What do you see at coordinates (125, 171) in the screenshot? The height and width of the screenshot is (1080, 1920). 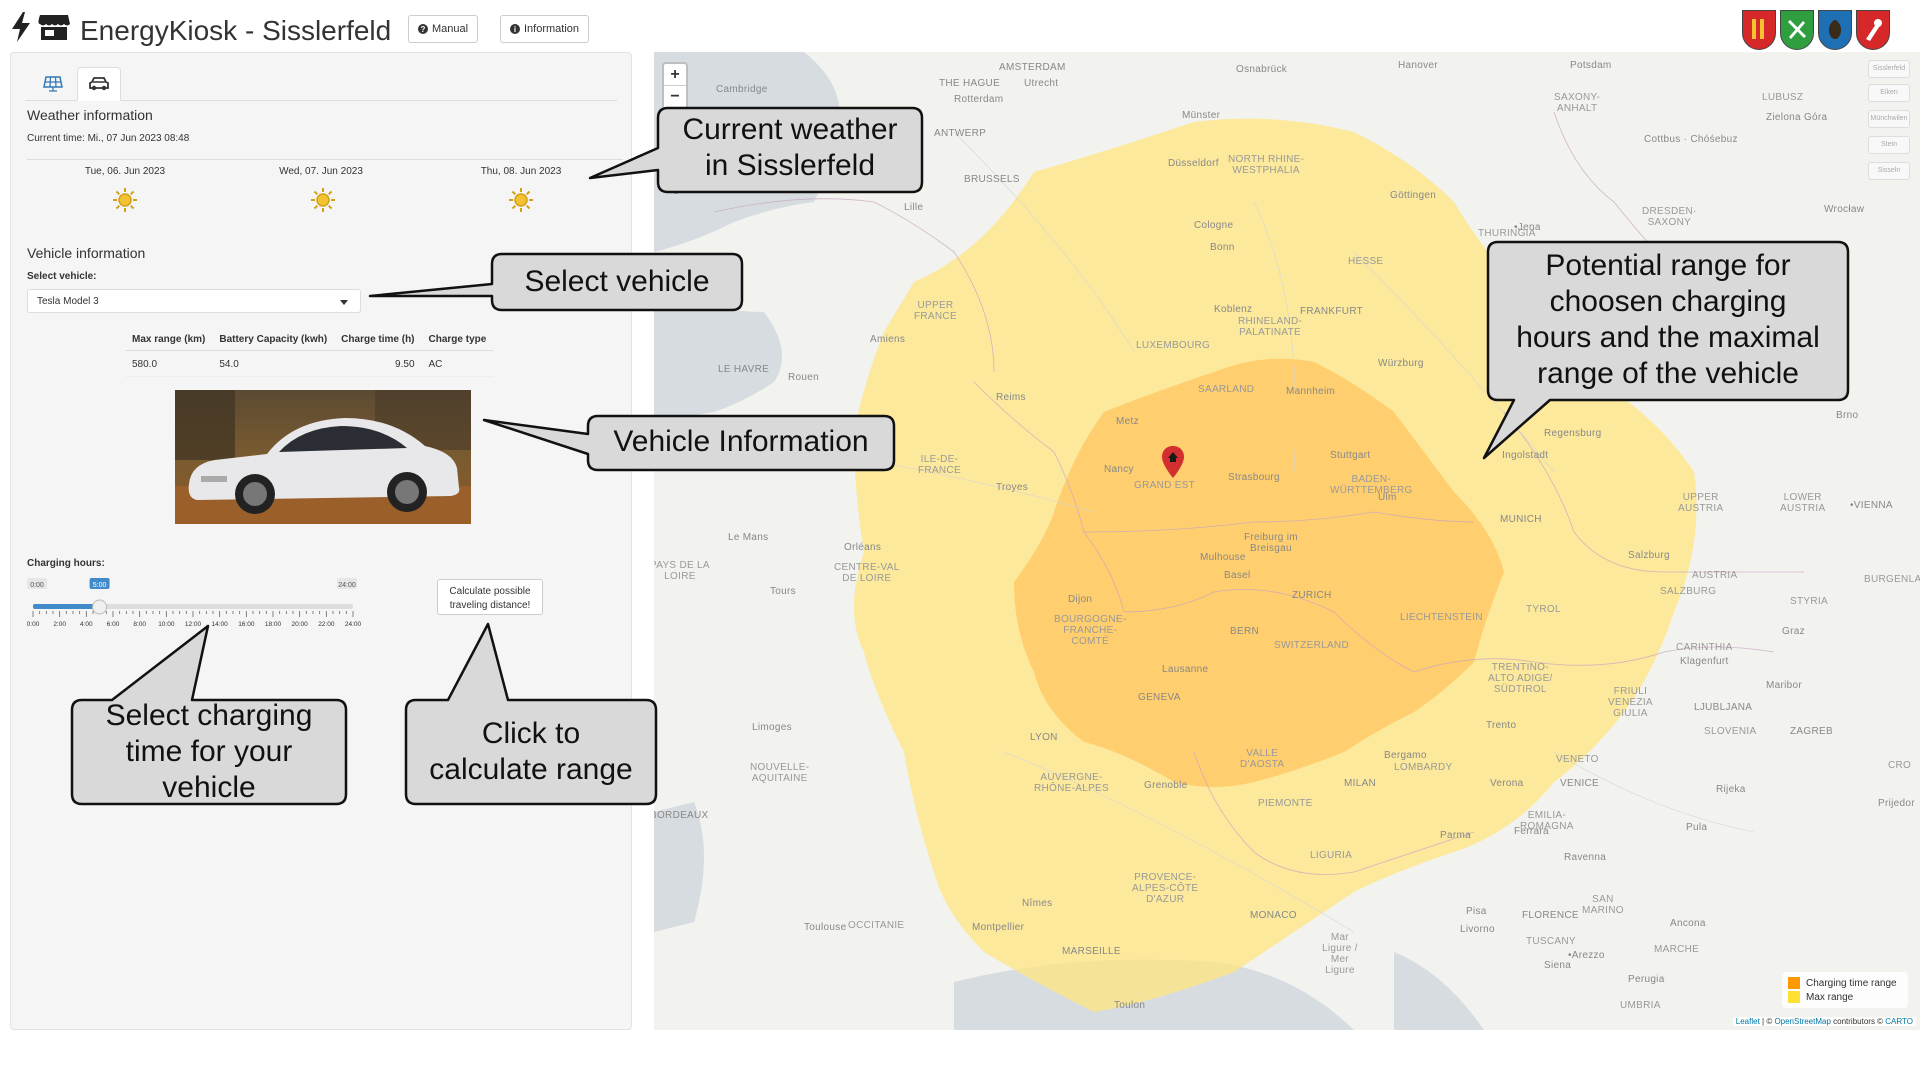 I see `forecast-day: Tue, 06. Jun 2023` at bounding box center [125, 171].